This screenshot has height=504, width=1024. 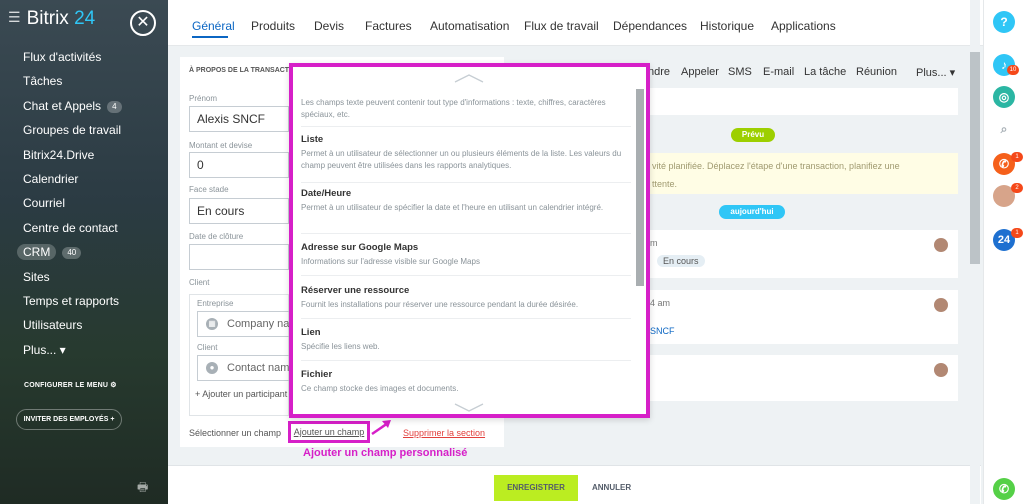 What do you see at coordinates (273, 26) in the screenshot?
I see `tab-produits: Produits` at bounding box center [273, 26].